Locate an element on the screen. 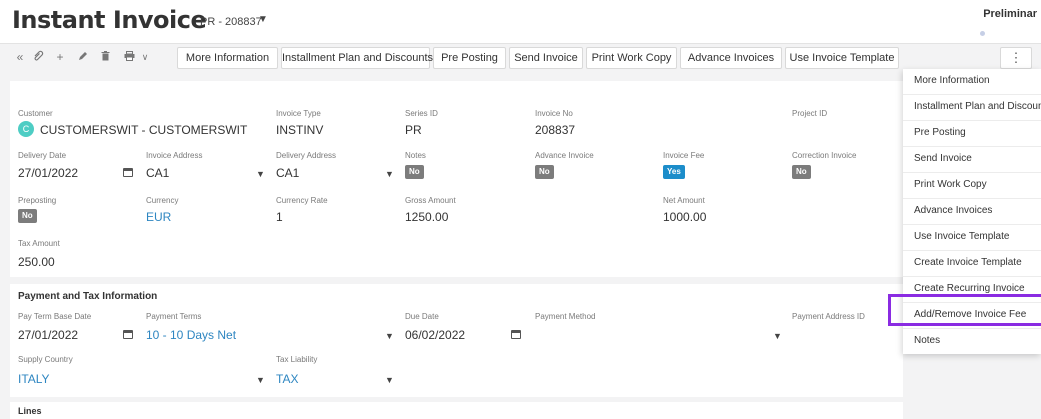 This screenshot has width=1041, height=419. section-title: Lines is located at coordinates (30, 411).